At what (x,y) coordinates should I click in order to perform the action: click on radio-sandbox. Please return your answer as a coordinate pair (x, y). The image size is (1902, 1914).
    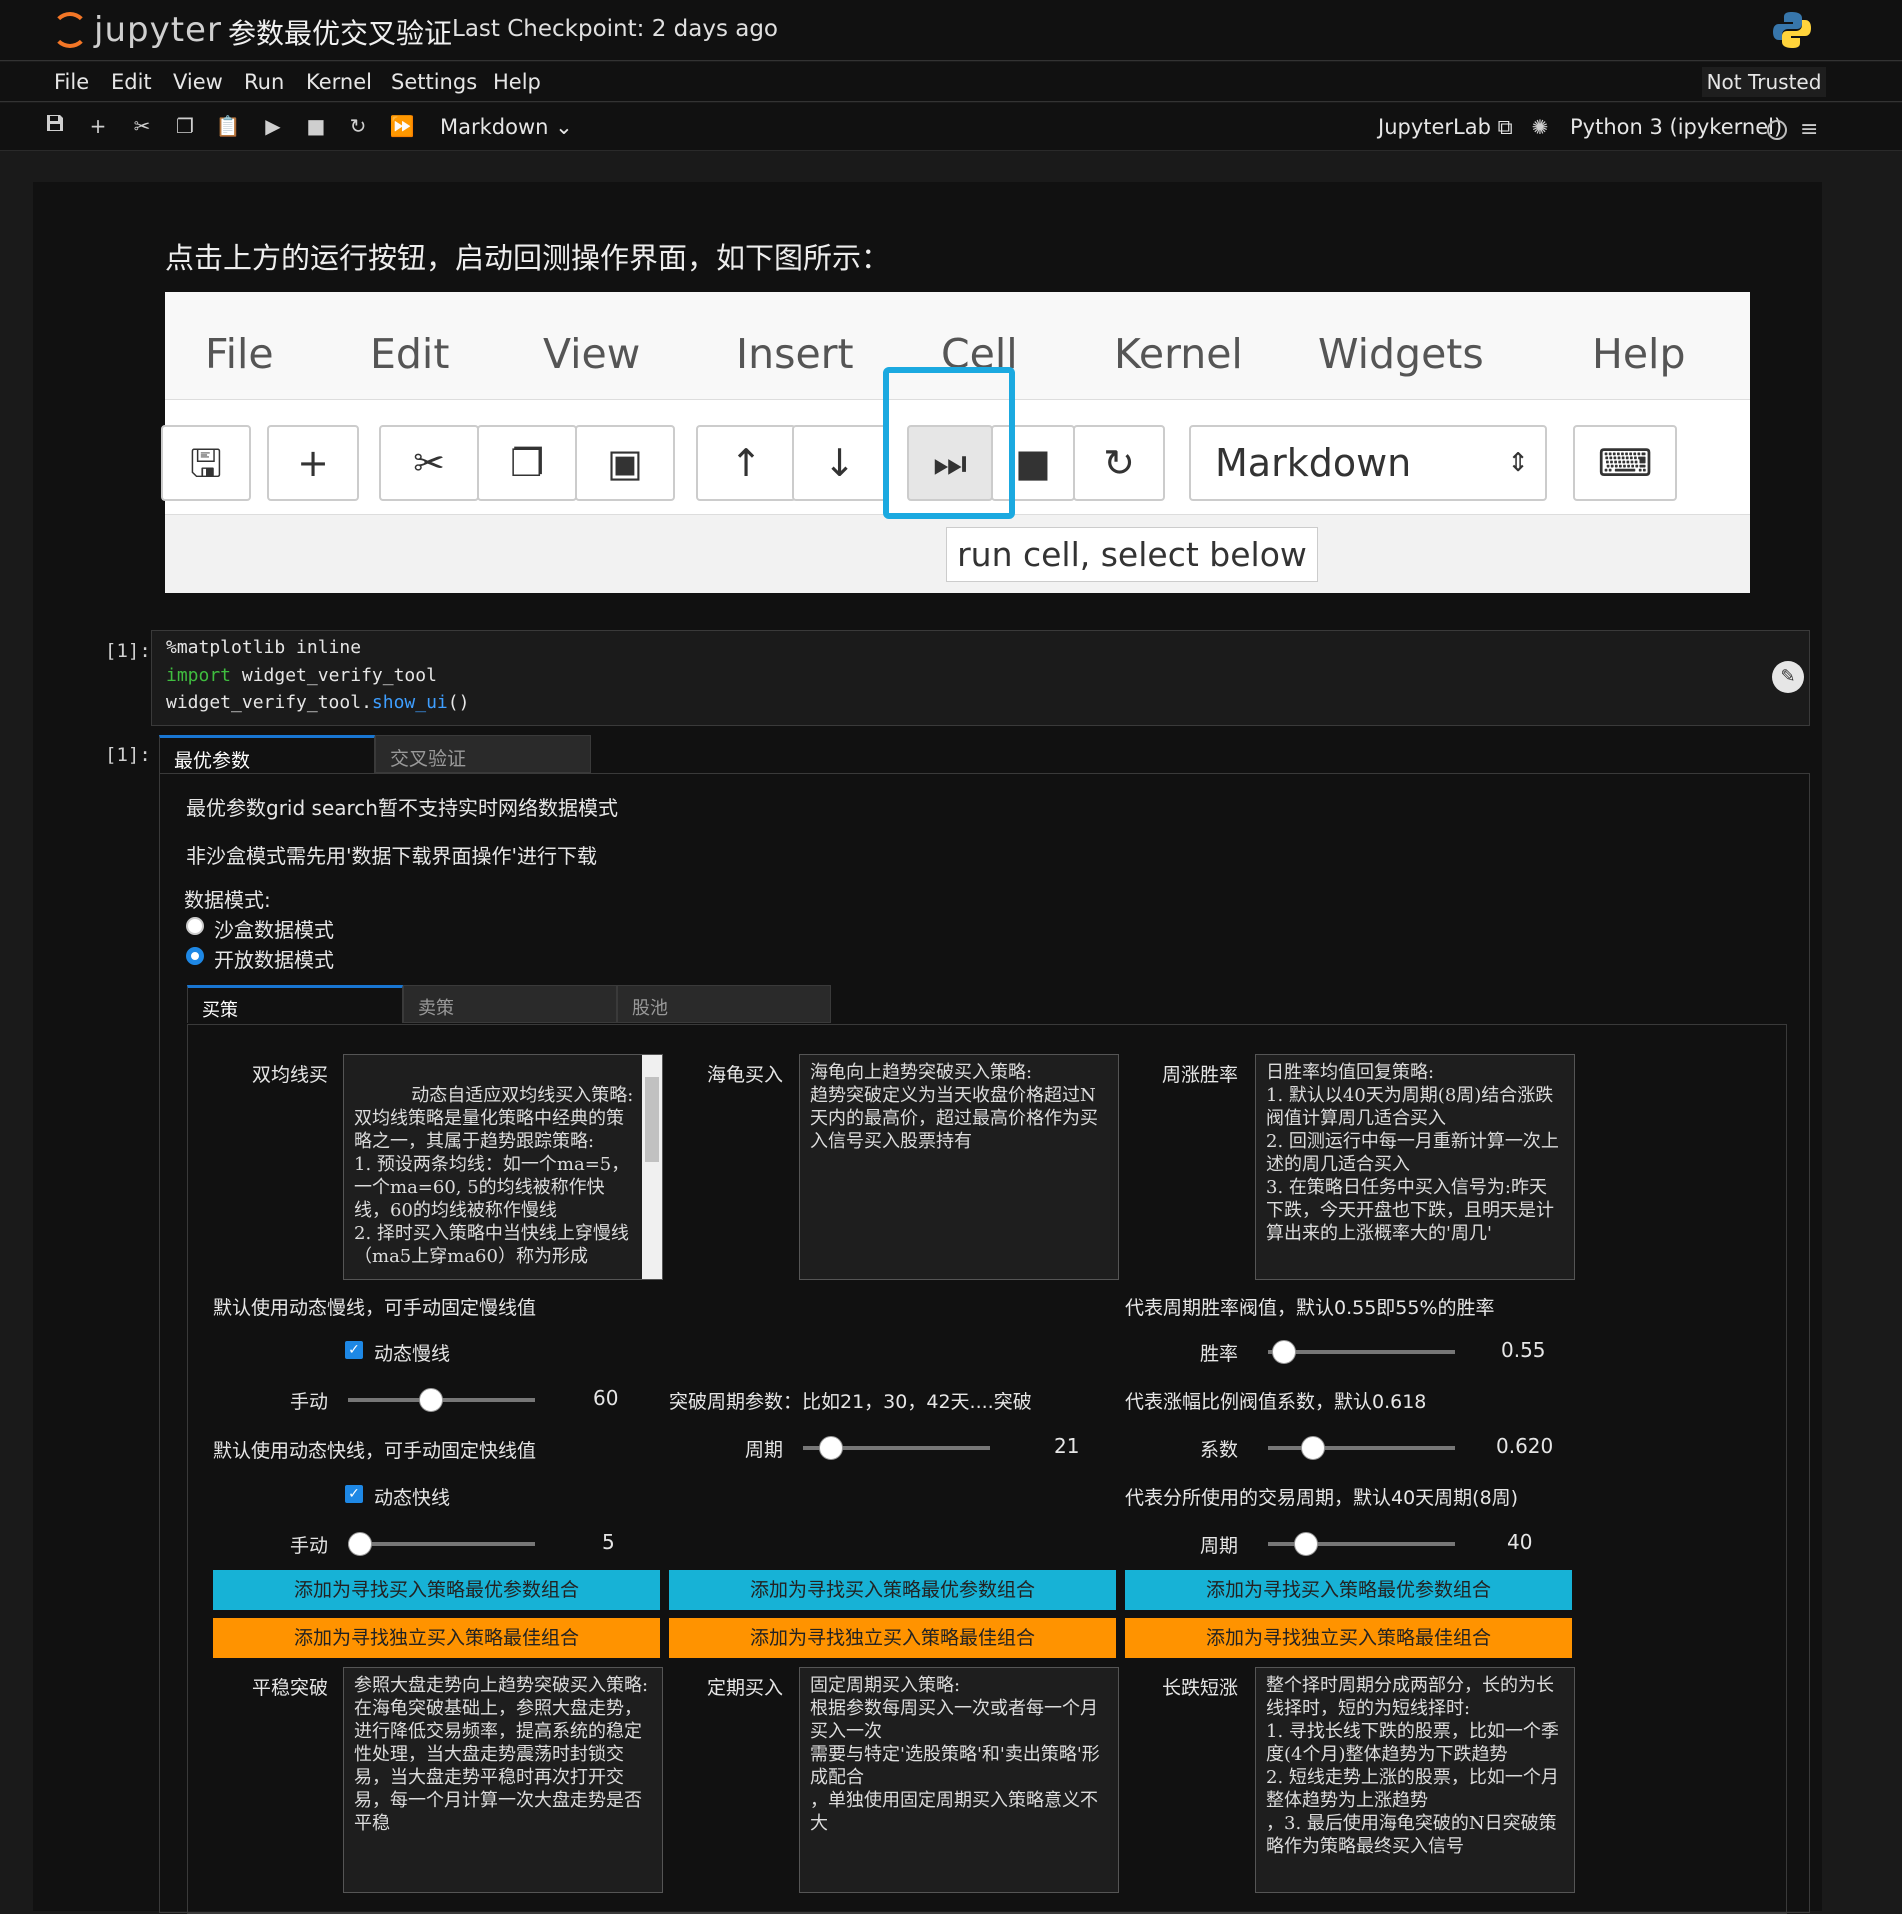
    Looking at the image, I should click on (195, 926).